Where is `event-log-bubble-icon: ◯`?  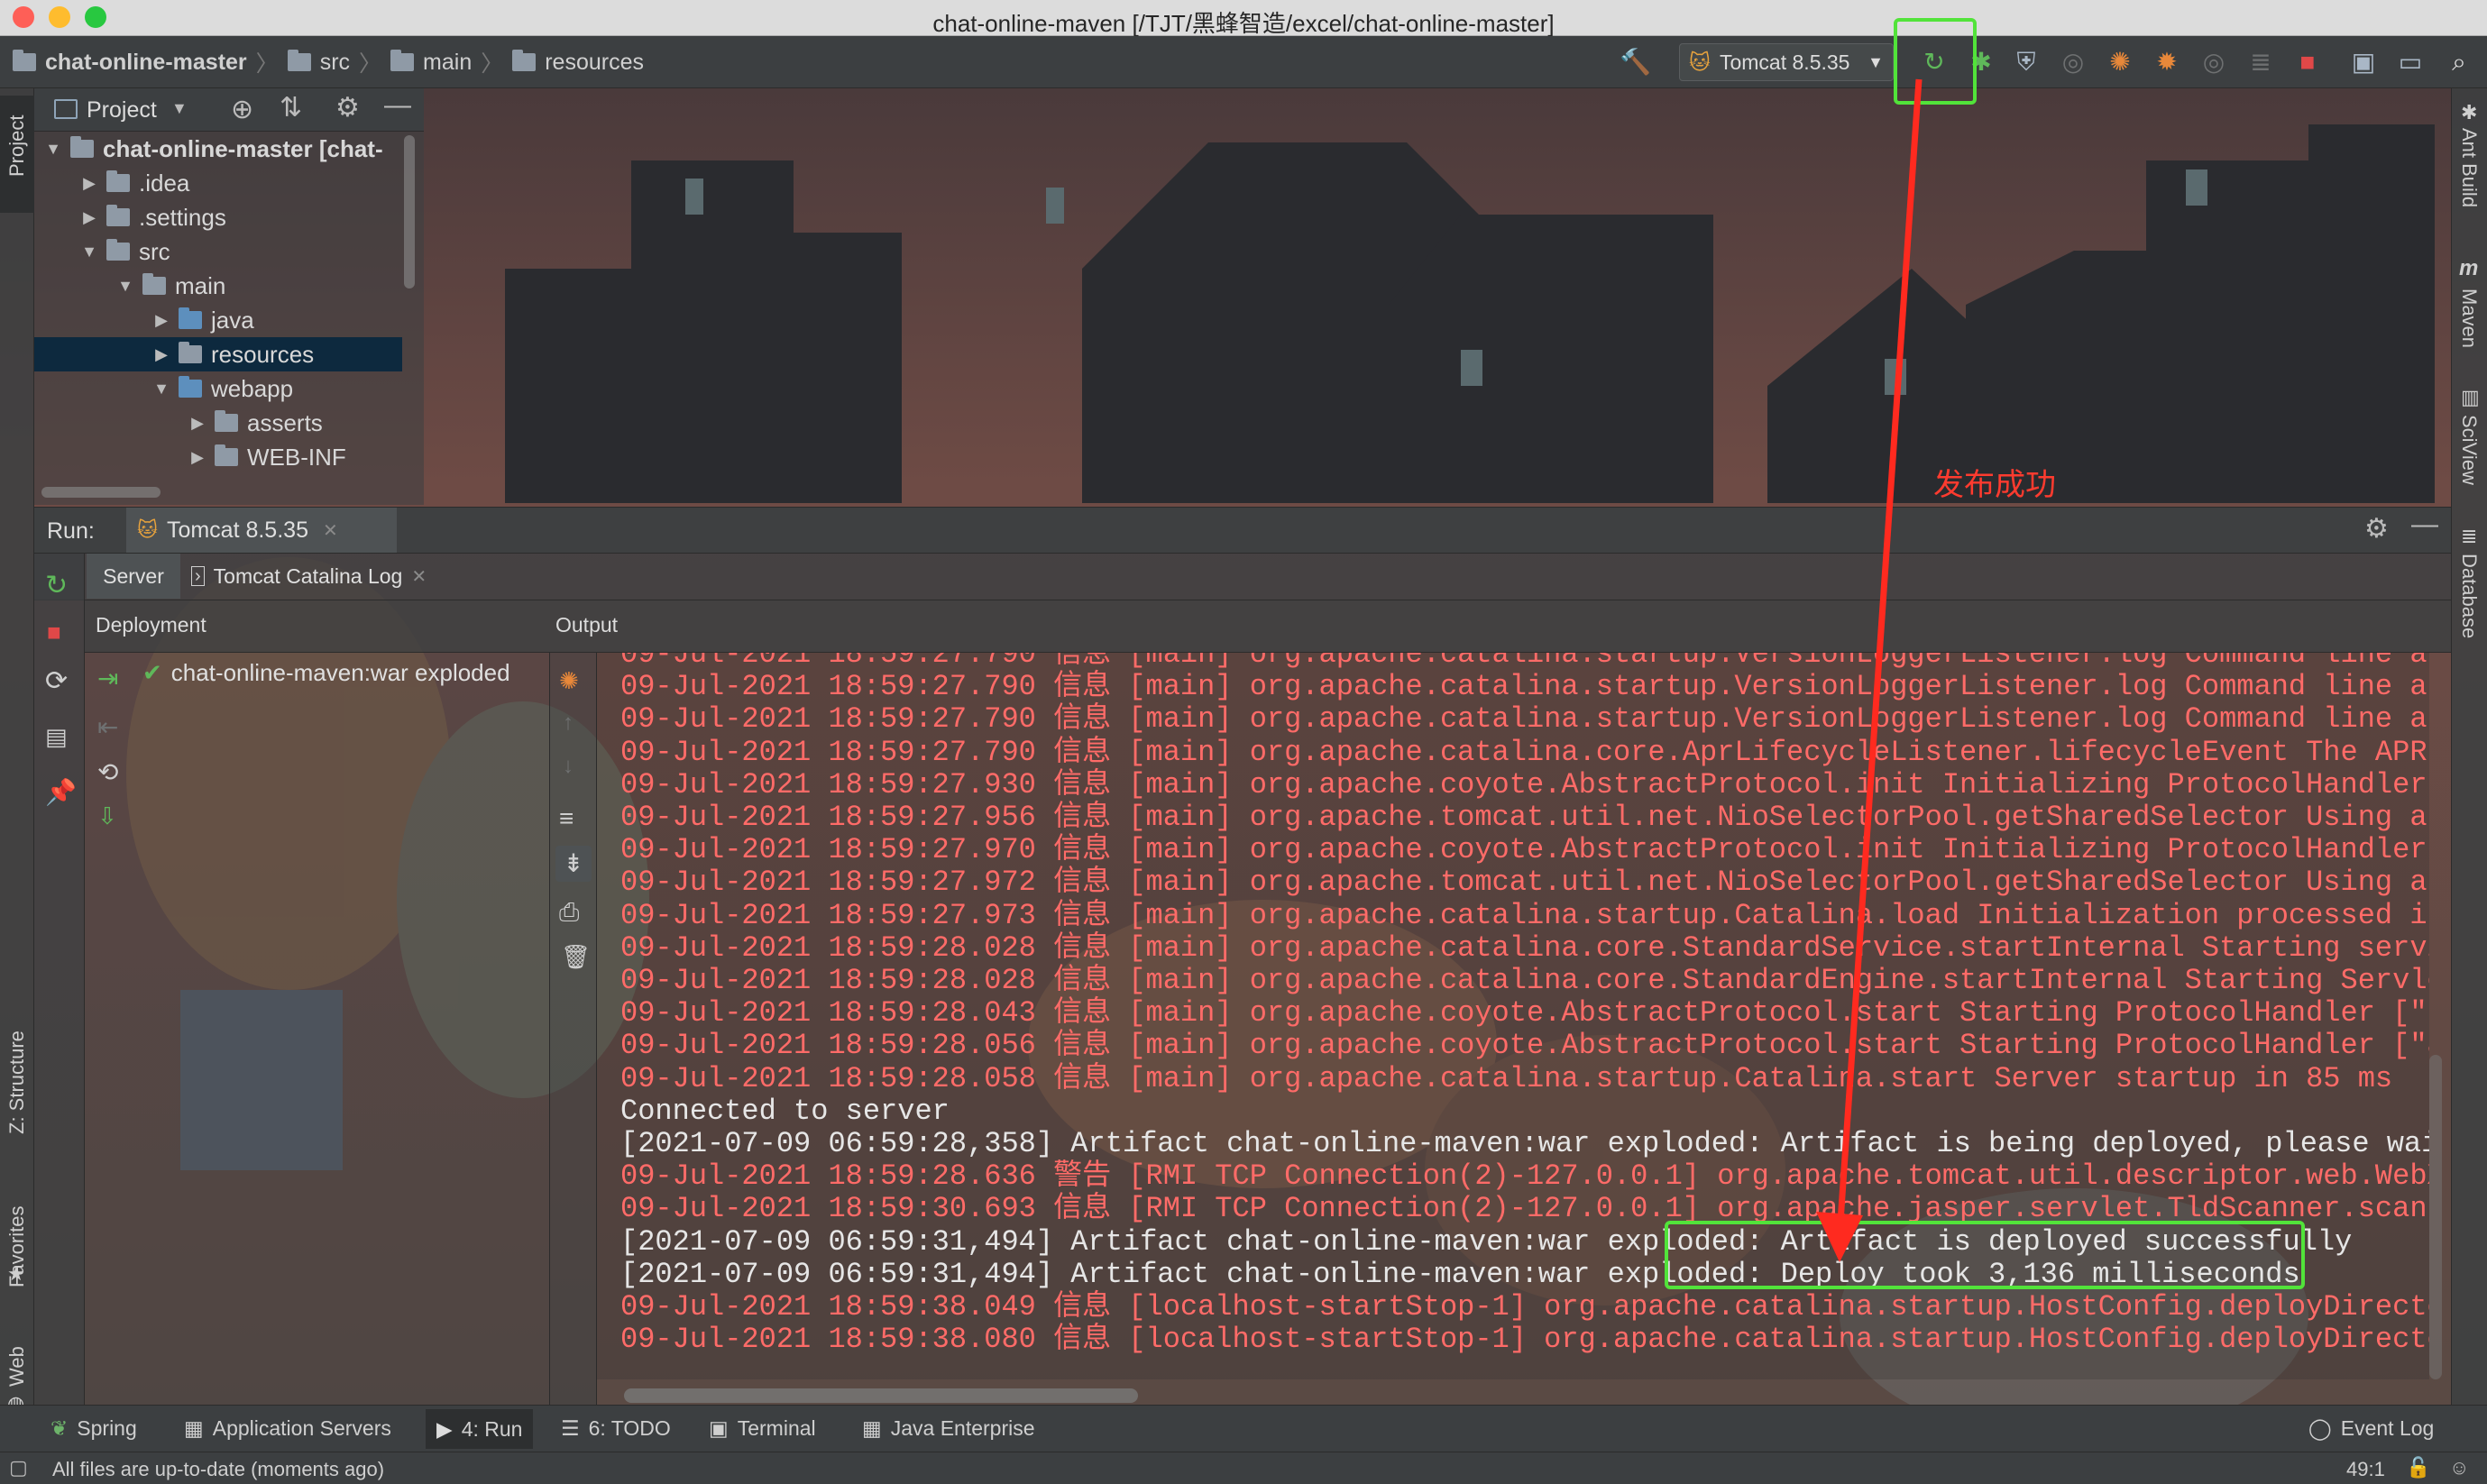
event-log-bubble-icon: ◯ is located at coordinates (2320, 1428).